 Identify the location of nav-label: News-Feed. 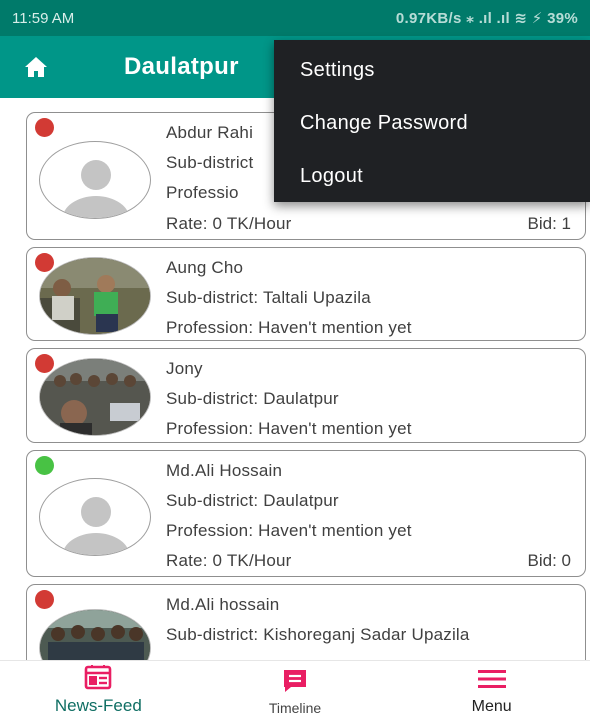
(98, 705).